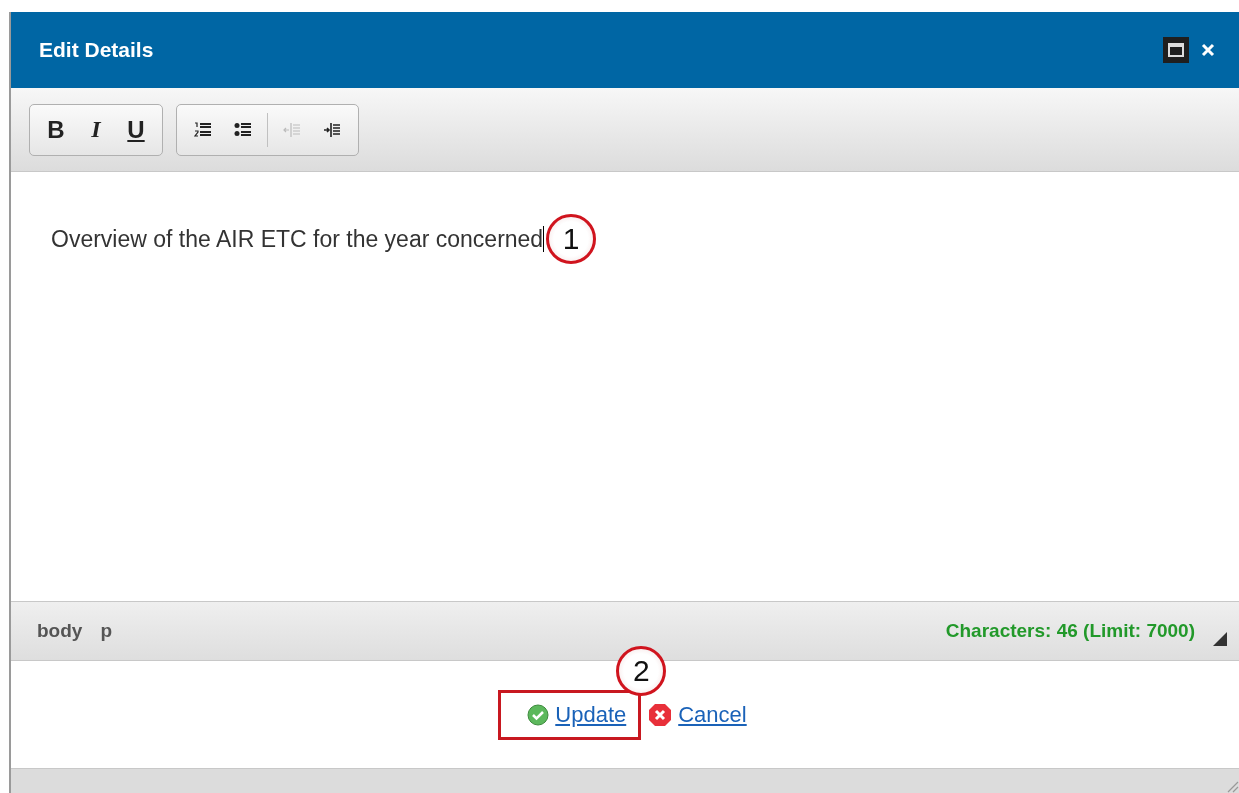 The image size is (1239, 793). I want to click on editor-text: Overview of the AIR ETC for the year concerned, so click(297, 239).